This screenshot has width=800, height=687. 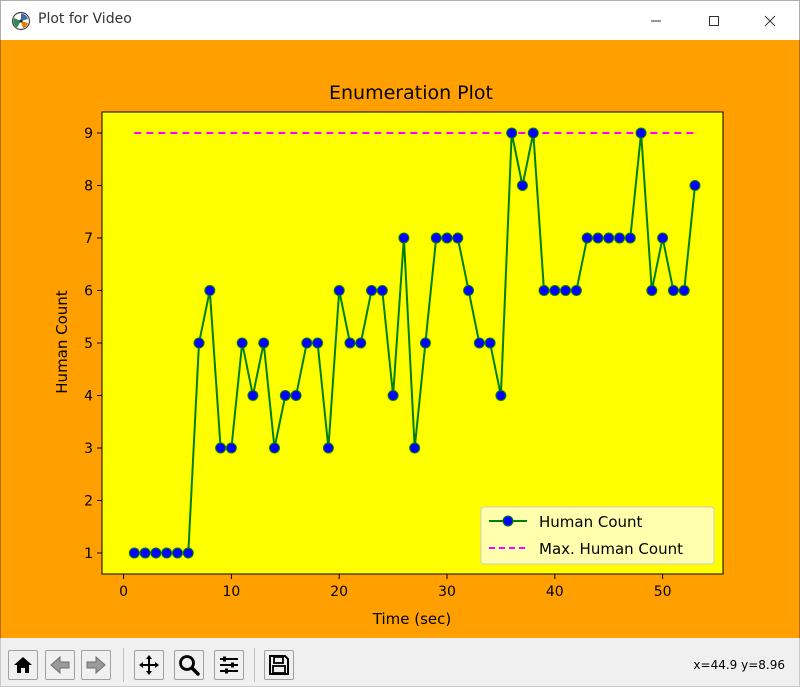 What do you see at coordinates (555, 592) in the screenshot?
I see `x-tick-label: 40` at bounding box center [555, 592].